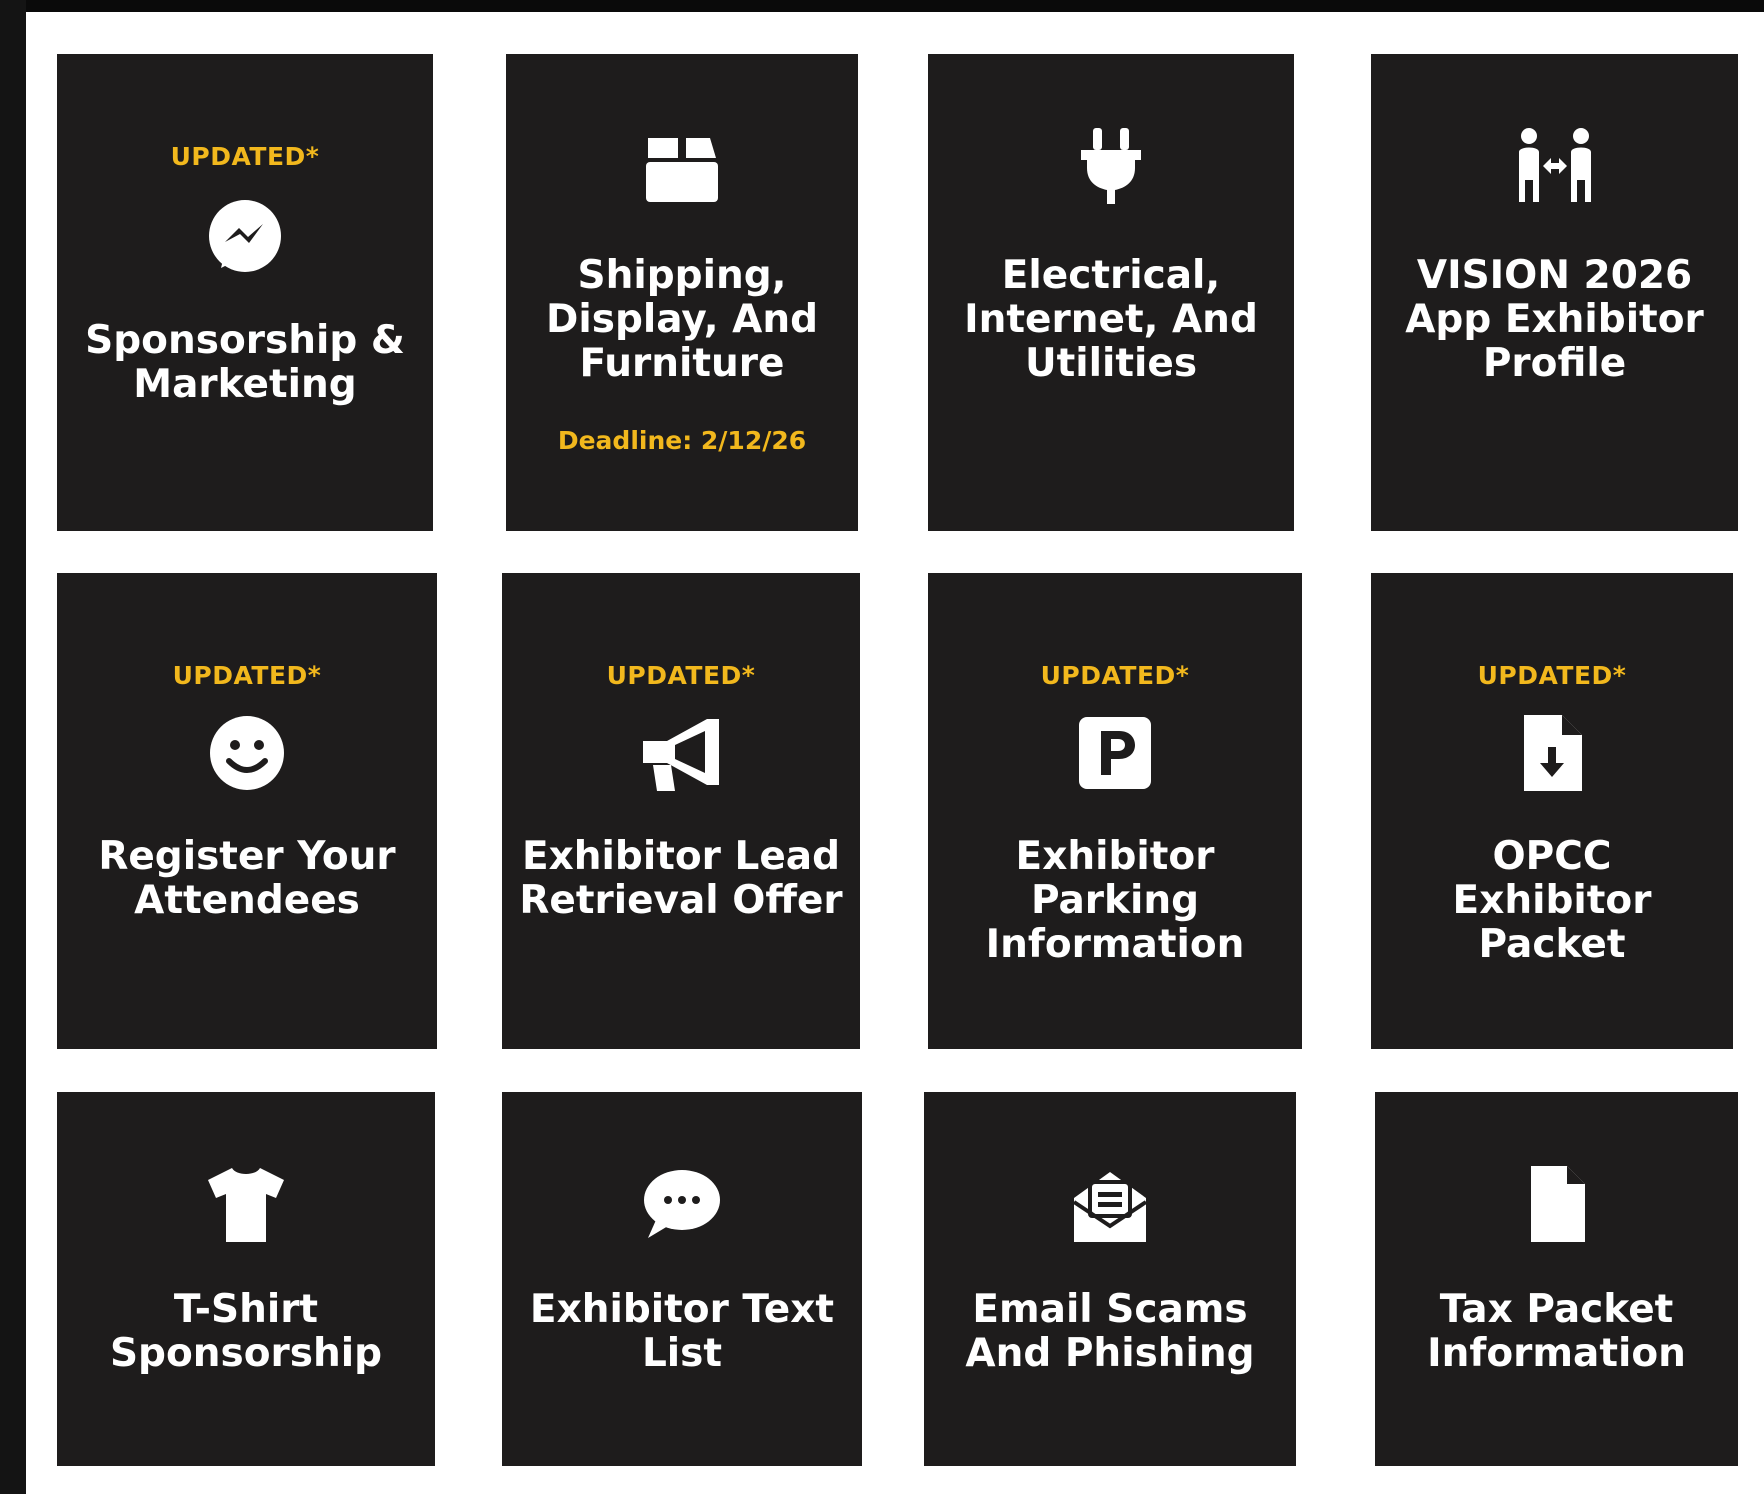 The width and height of the screenshot is (1764, 1494). I want to click on tile-title: Exhibitor Lead Retrieval Offer, so click(681, 878).